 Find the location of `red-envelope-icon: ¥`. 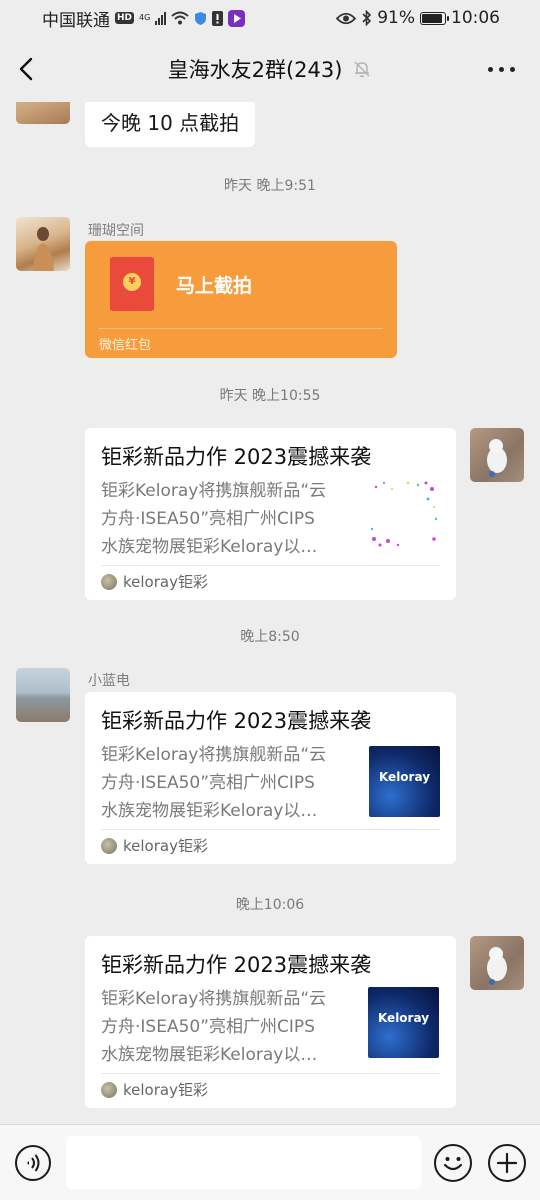

red-envelope-icon: ¥ is located at coordinates (132, 284).